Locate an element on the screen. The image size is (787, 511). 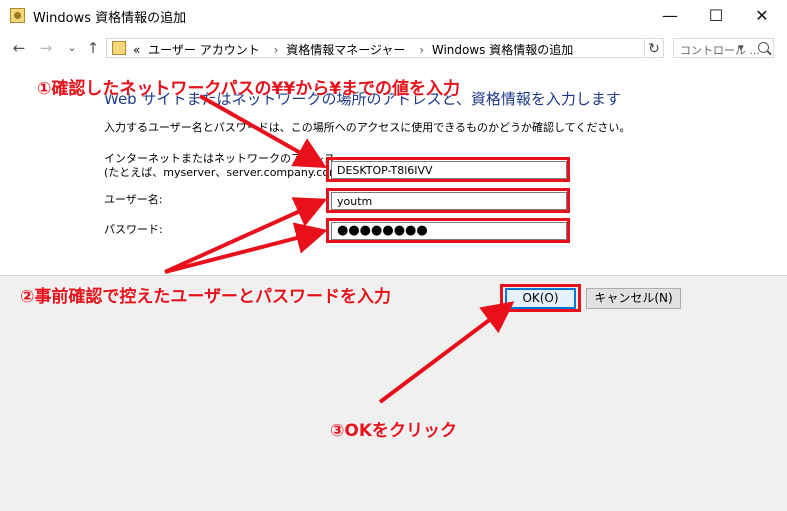
annotation-step2: ②事前確認で控えたユーザーとパスワードを入力 is located at coordinates (206, 297).